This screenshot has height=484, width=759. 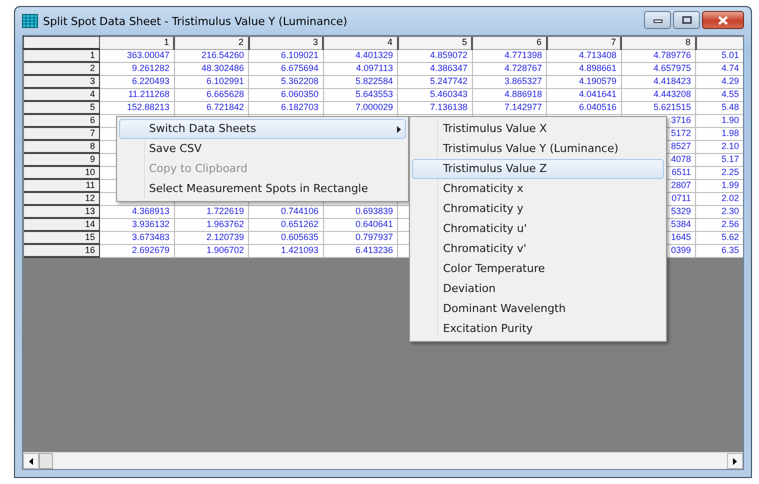 I want to click on table-cell: 5.822584, so click(x=374, y=81).